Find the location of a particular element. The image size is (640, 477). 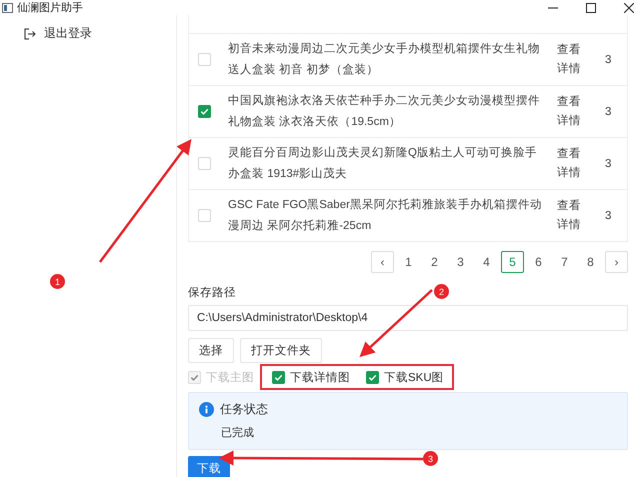

status-title: 任务状态 is located at coordinates (244, 409).